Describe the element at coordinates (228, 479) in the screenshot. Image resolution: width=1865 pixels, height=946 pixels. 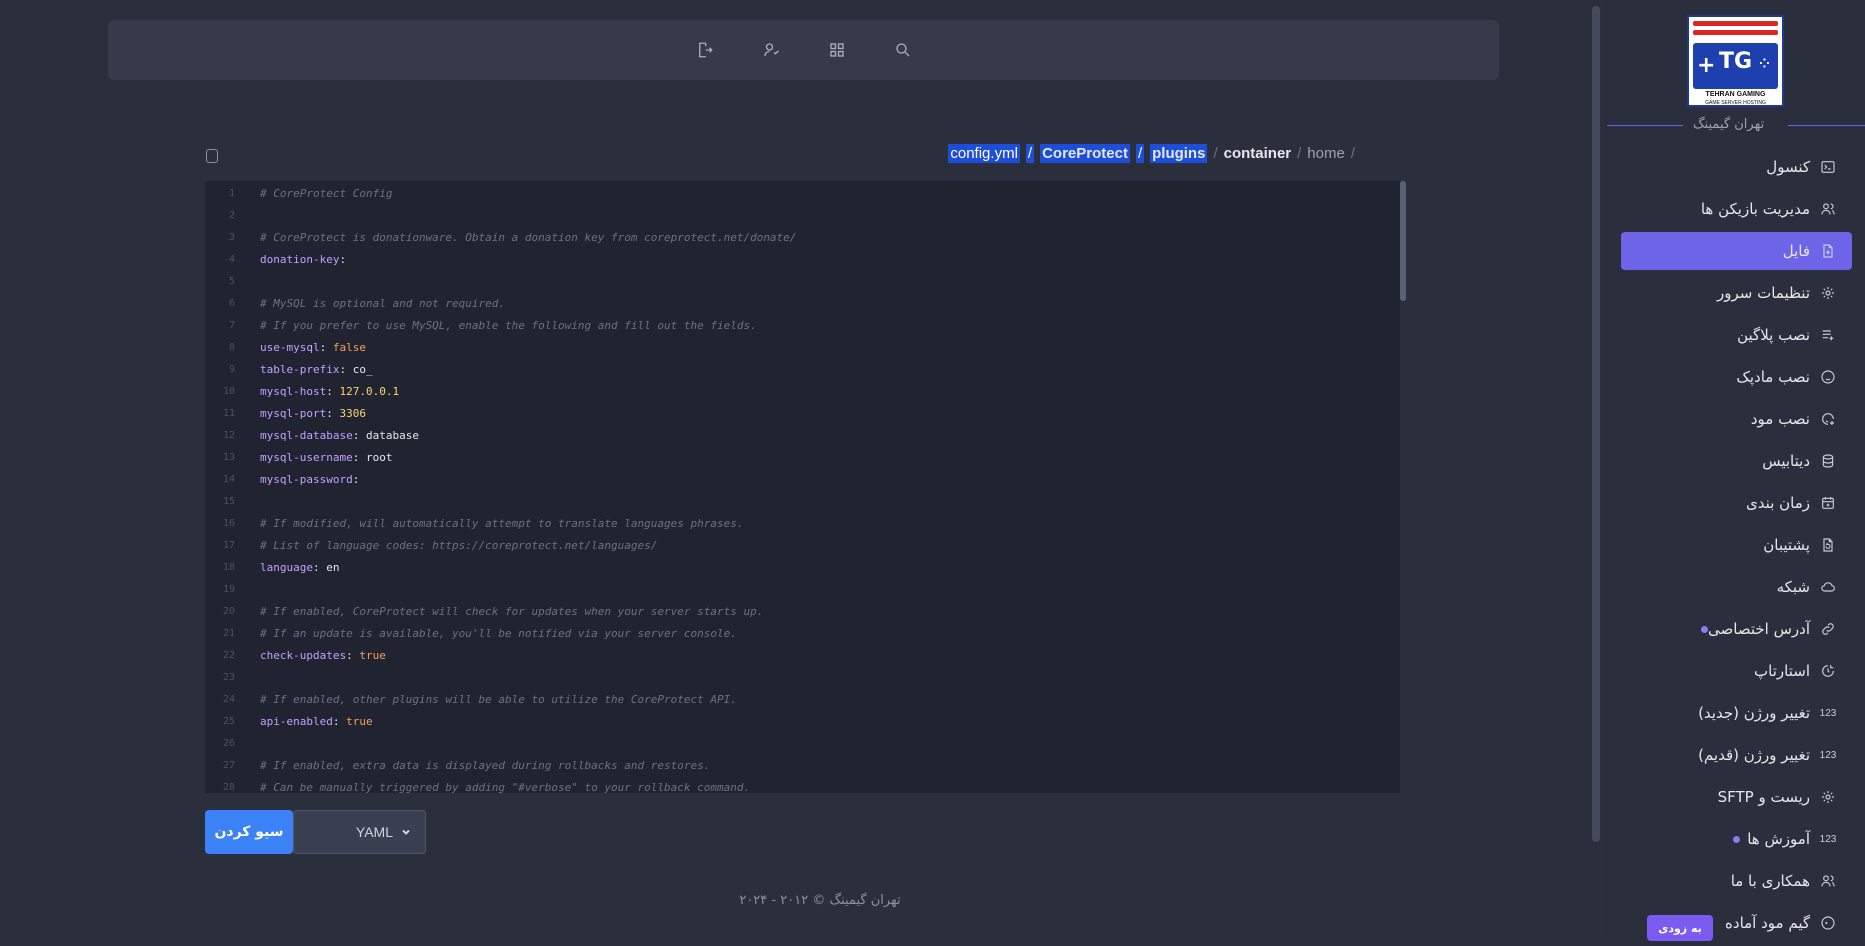
I see `line-number: 14` at that location.